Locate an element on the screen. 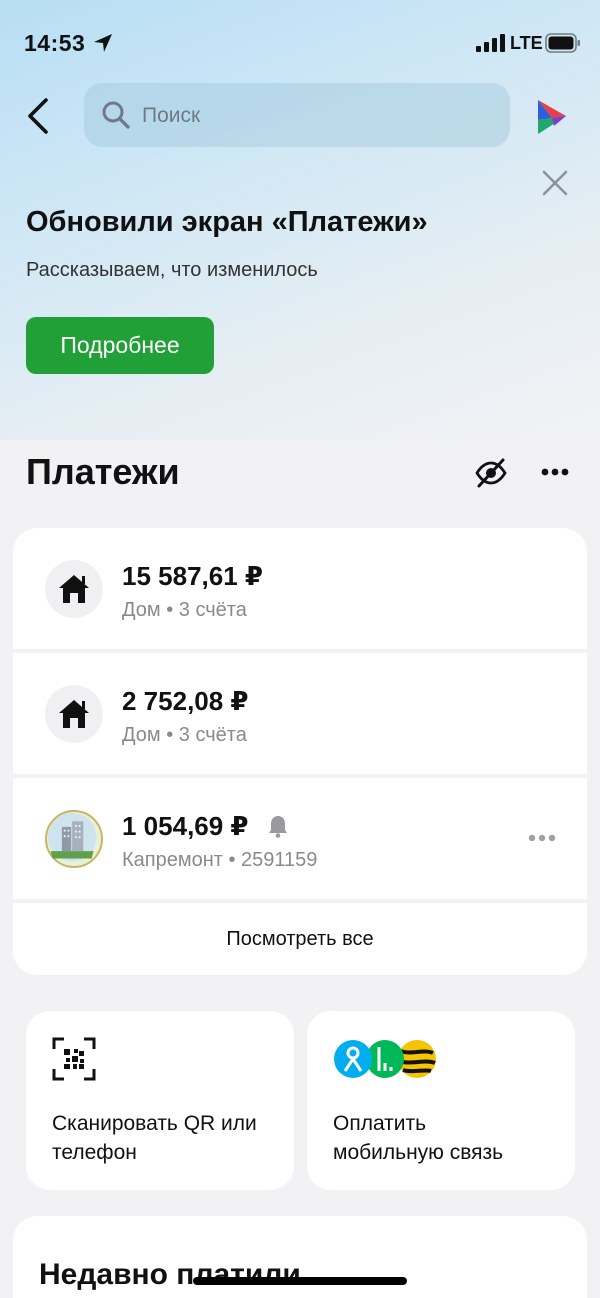  building-photo is located at coordinates (74, 839).